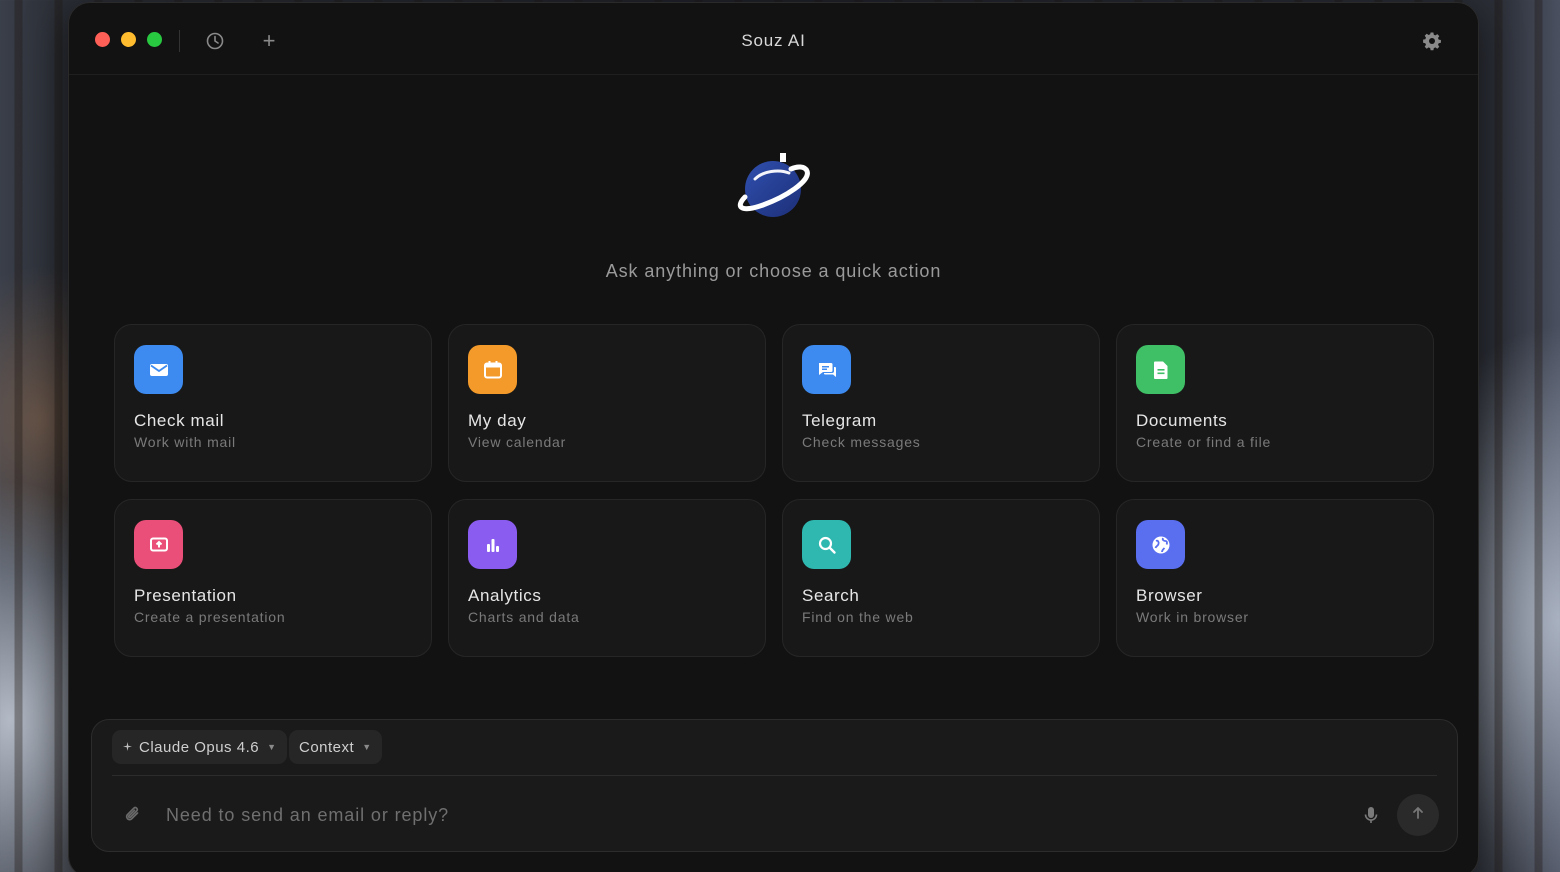 This screenshot has width=1560, height=872. What do you see at coordinates (831, 595) in the screenshot?
I see `action-card-title: Search` at bounding box center [831, 595].